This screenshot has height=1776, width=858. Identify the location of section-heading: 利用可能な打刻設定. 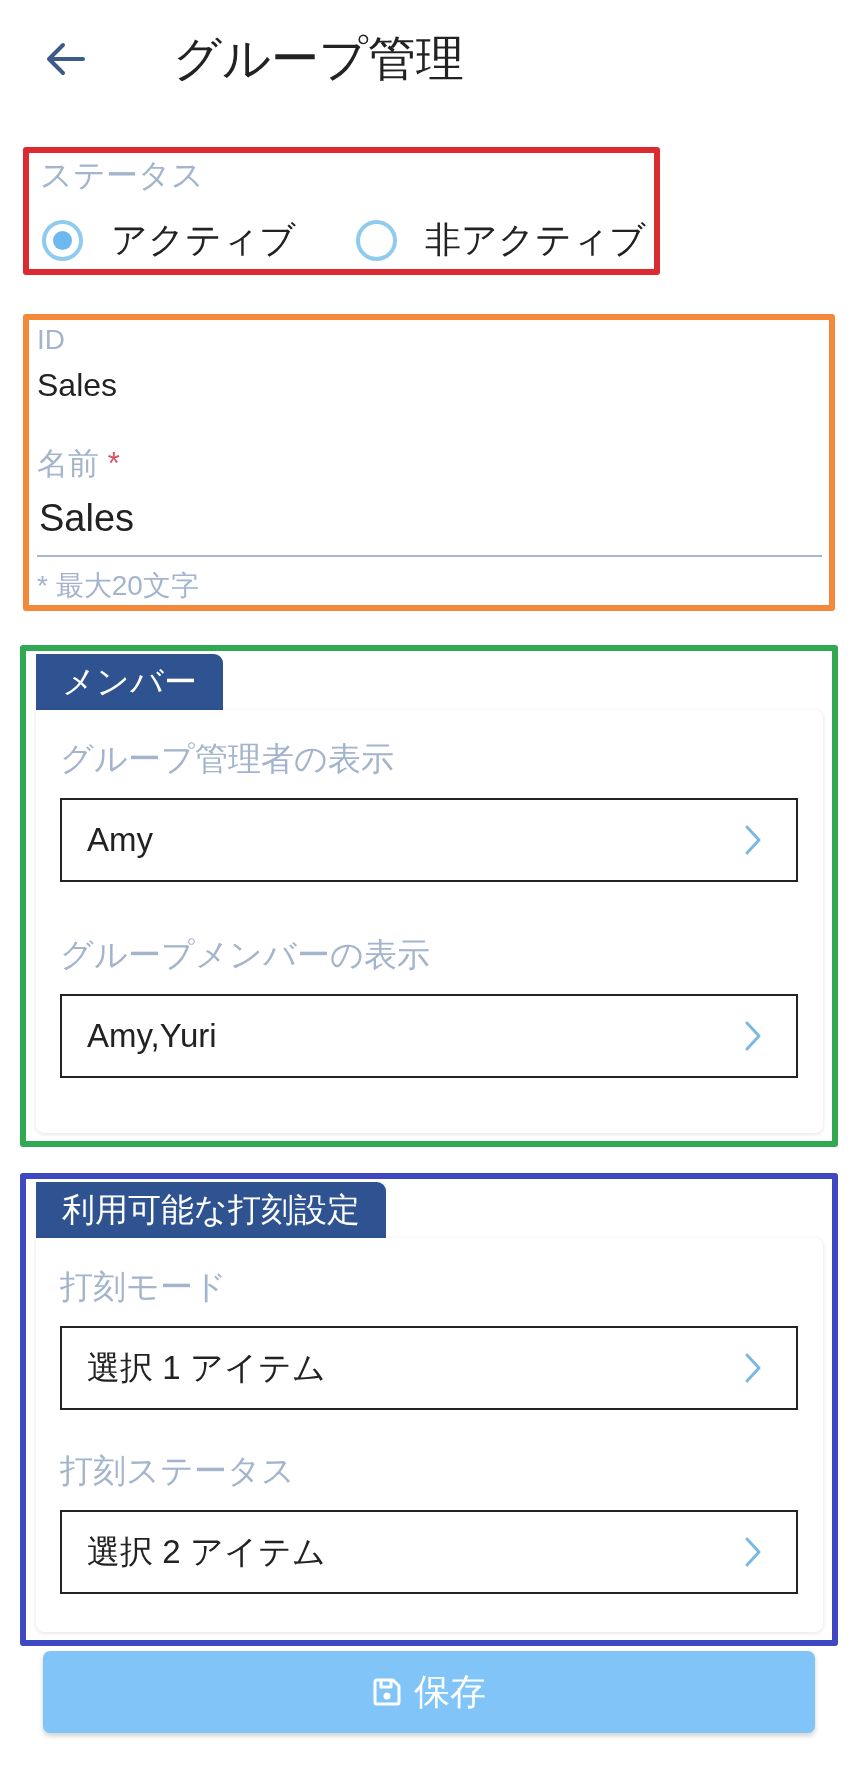
(211, 1210).